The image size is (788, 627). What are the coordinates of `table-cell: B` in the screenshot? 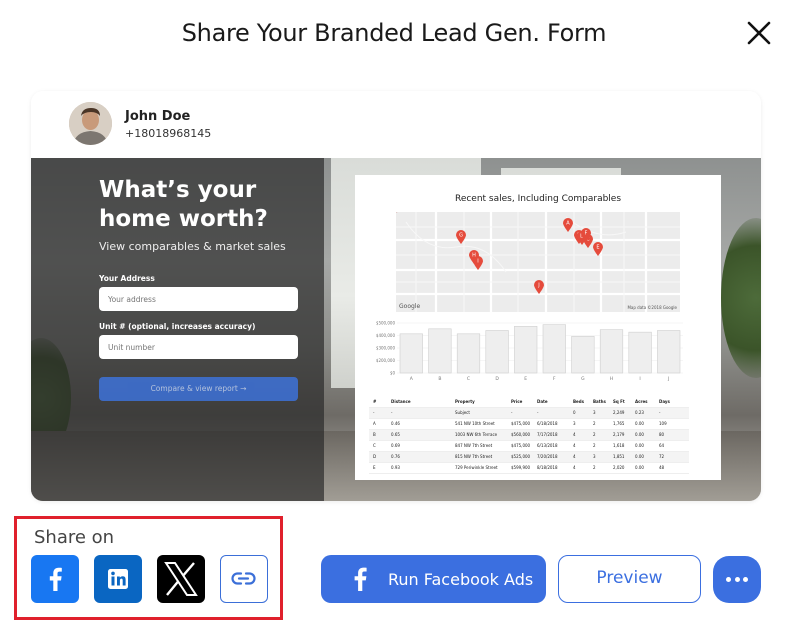 It's located at (374, 434).